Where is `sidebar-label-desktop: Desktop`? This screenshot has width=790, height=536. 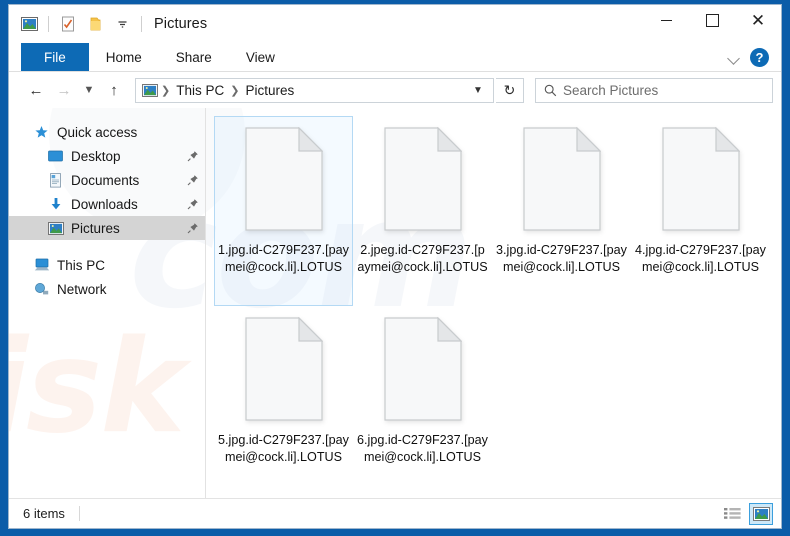 sidebar-label-desktop: Desktop is located at coordinates (96, 156).